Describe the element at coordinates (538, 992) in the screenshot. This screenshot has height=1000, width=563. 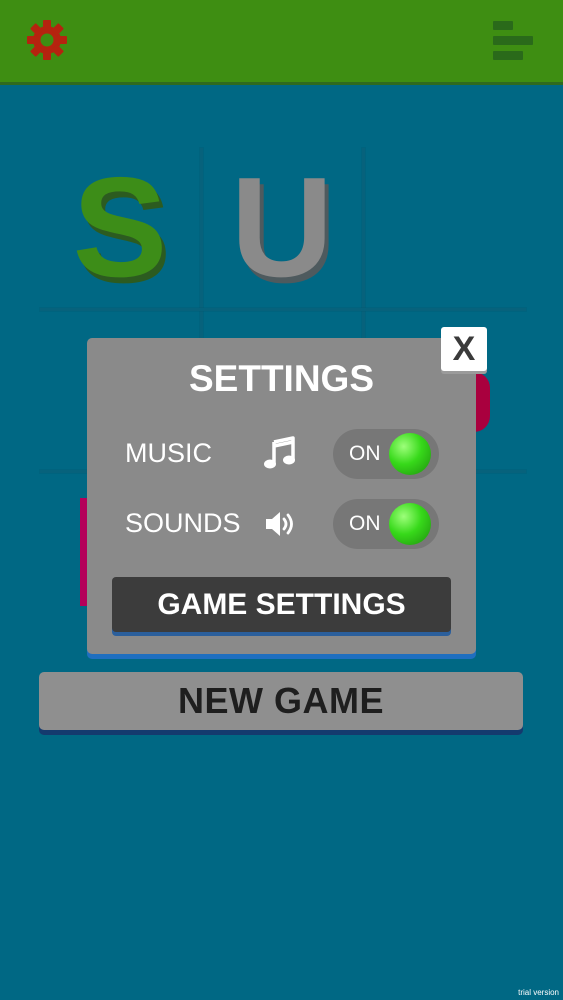
I see `watermark-text: trial version` at that location.